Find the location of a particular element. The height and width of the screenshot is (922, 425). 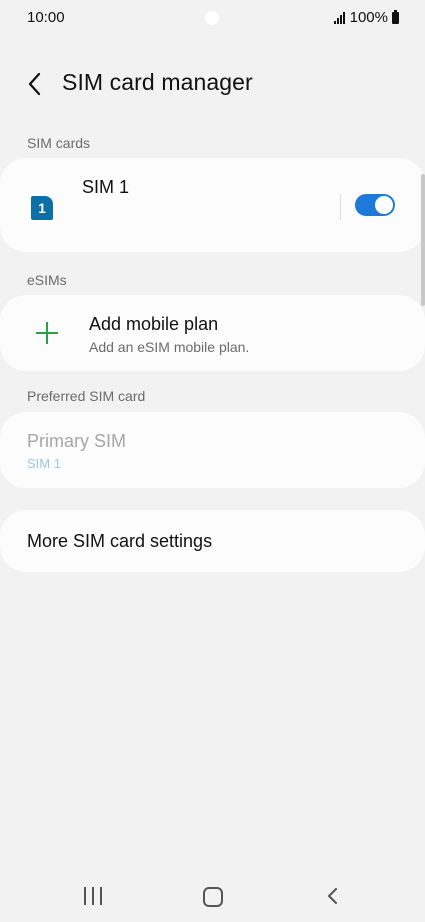

more-sim-settings-title: More SIM card settings is located at coordinates (120, 541).